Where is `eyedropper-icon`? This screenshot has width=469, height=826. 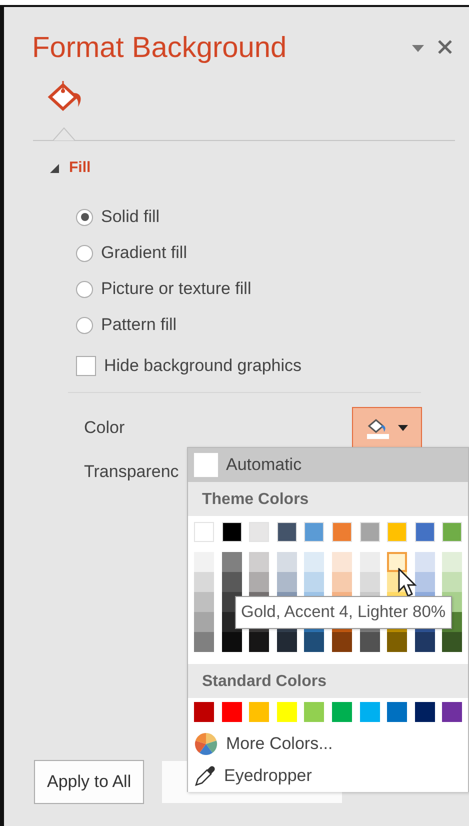 eyedropper-icon is located at coordinates (205, 776).